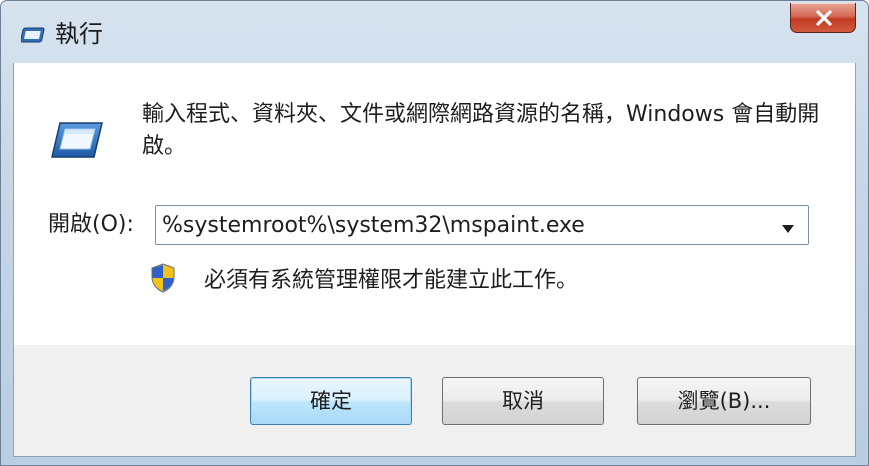 The height and width of the screenshot is (466, 869). What do you see at coordinates (163, 278) in the screenshot?
I see `uac-shield-icon` at bounding box center [163, 278].